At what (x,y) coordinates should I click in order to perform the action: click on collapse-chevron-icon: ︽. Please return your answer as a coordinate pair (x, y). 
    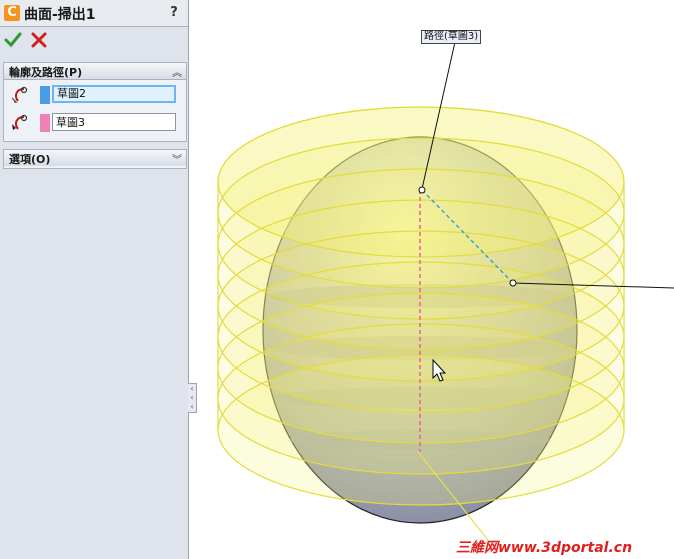
    Looking at the image, I should click on (177, 71).